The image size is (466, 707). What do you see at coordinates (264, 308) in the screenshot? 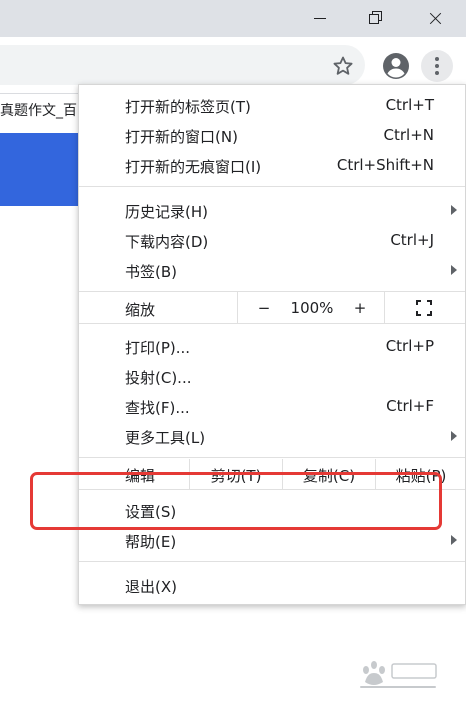
I see `zoom-out-button: −` at bounding box center [264, 308].